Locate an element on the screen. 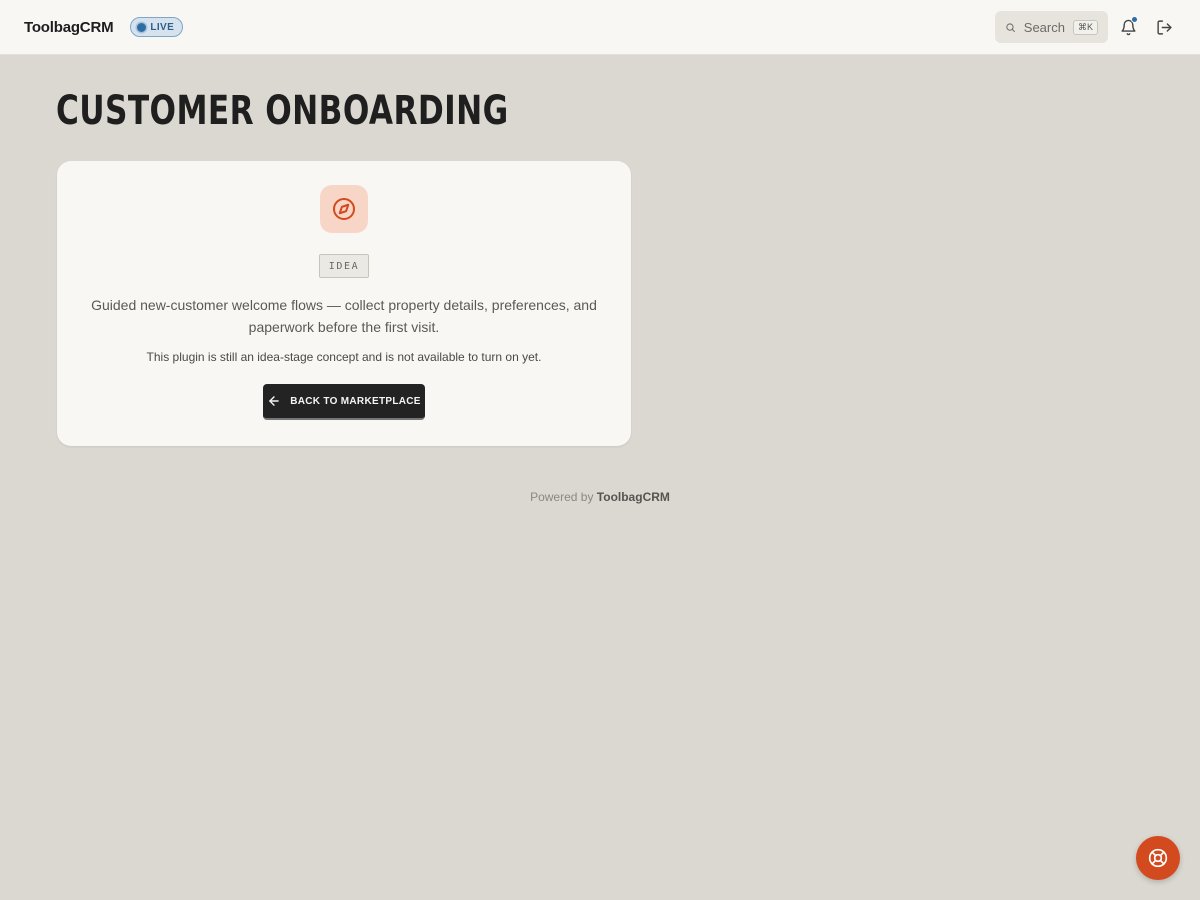 The width and height of the screenshot is (1200, 900). live-status-badge: LIVE is located at coordinates (157, 27).